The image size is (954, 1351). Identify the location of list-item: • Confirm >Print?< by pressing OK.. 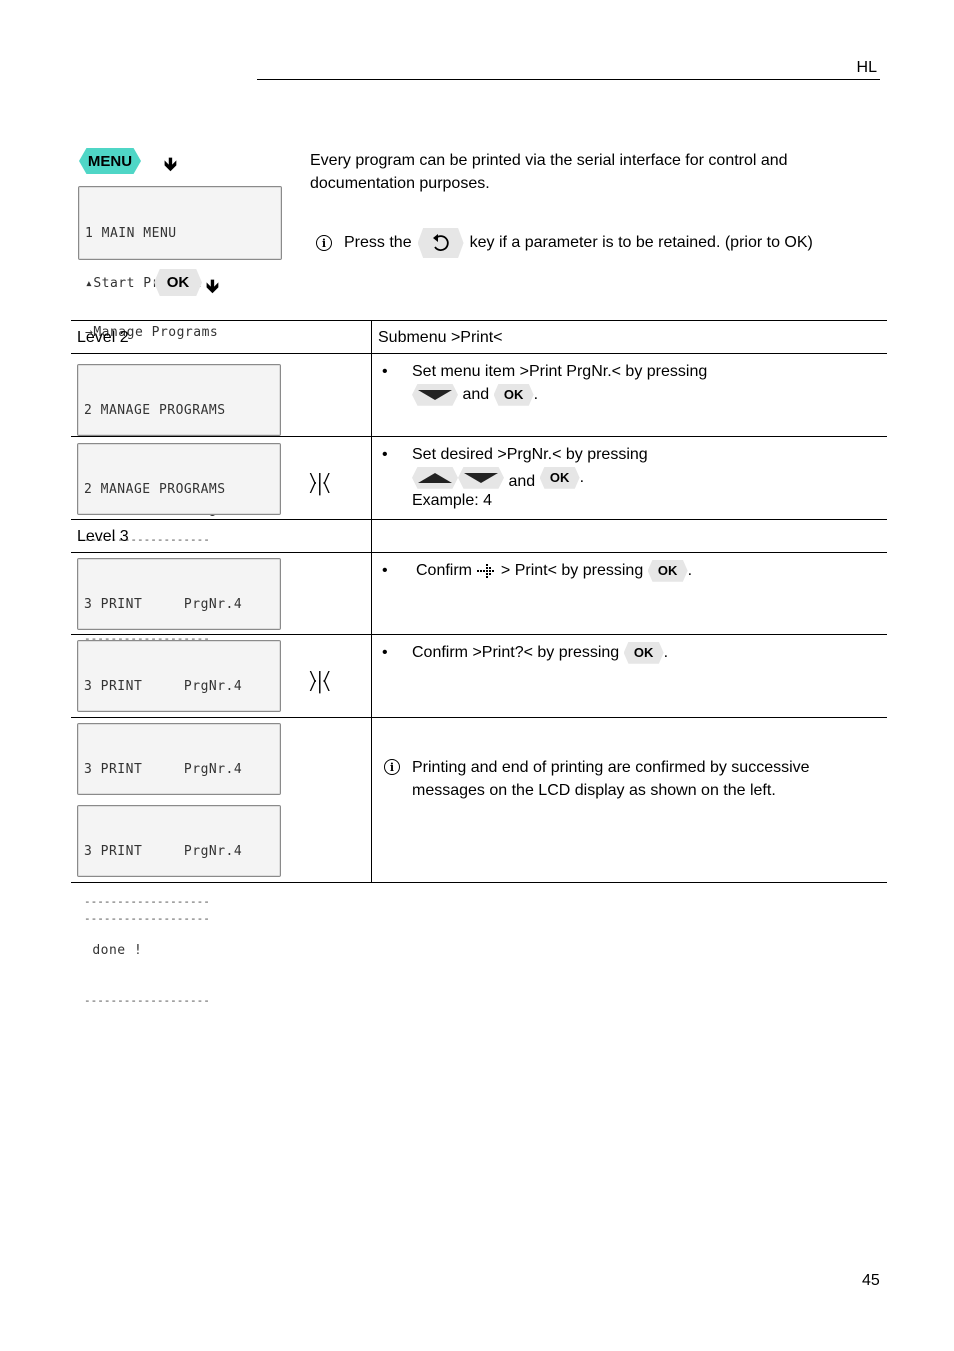
(629, 649).